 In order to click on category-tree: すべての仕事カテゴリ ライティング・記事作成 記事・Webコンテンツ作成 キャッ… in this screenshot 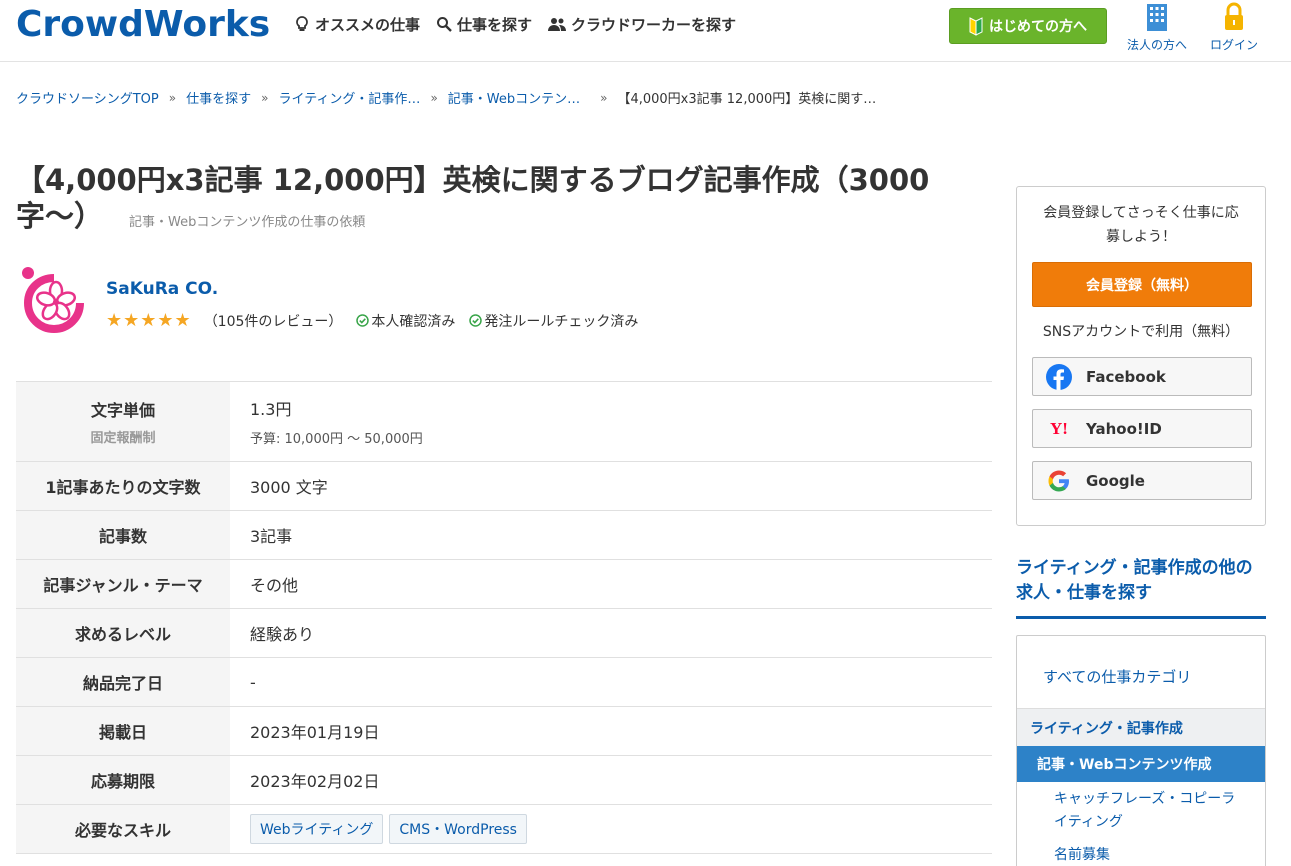, I will do `click(1141, 750)`.